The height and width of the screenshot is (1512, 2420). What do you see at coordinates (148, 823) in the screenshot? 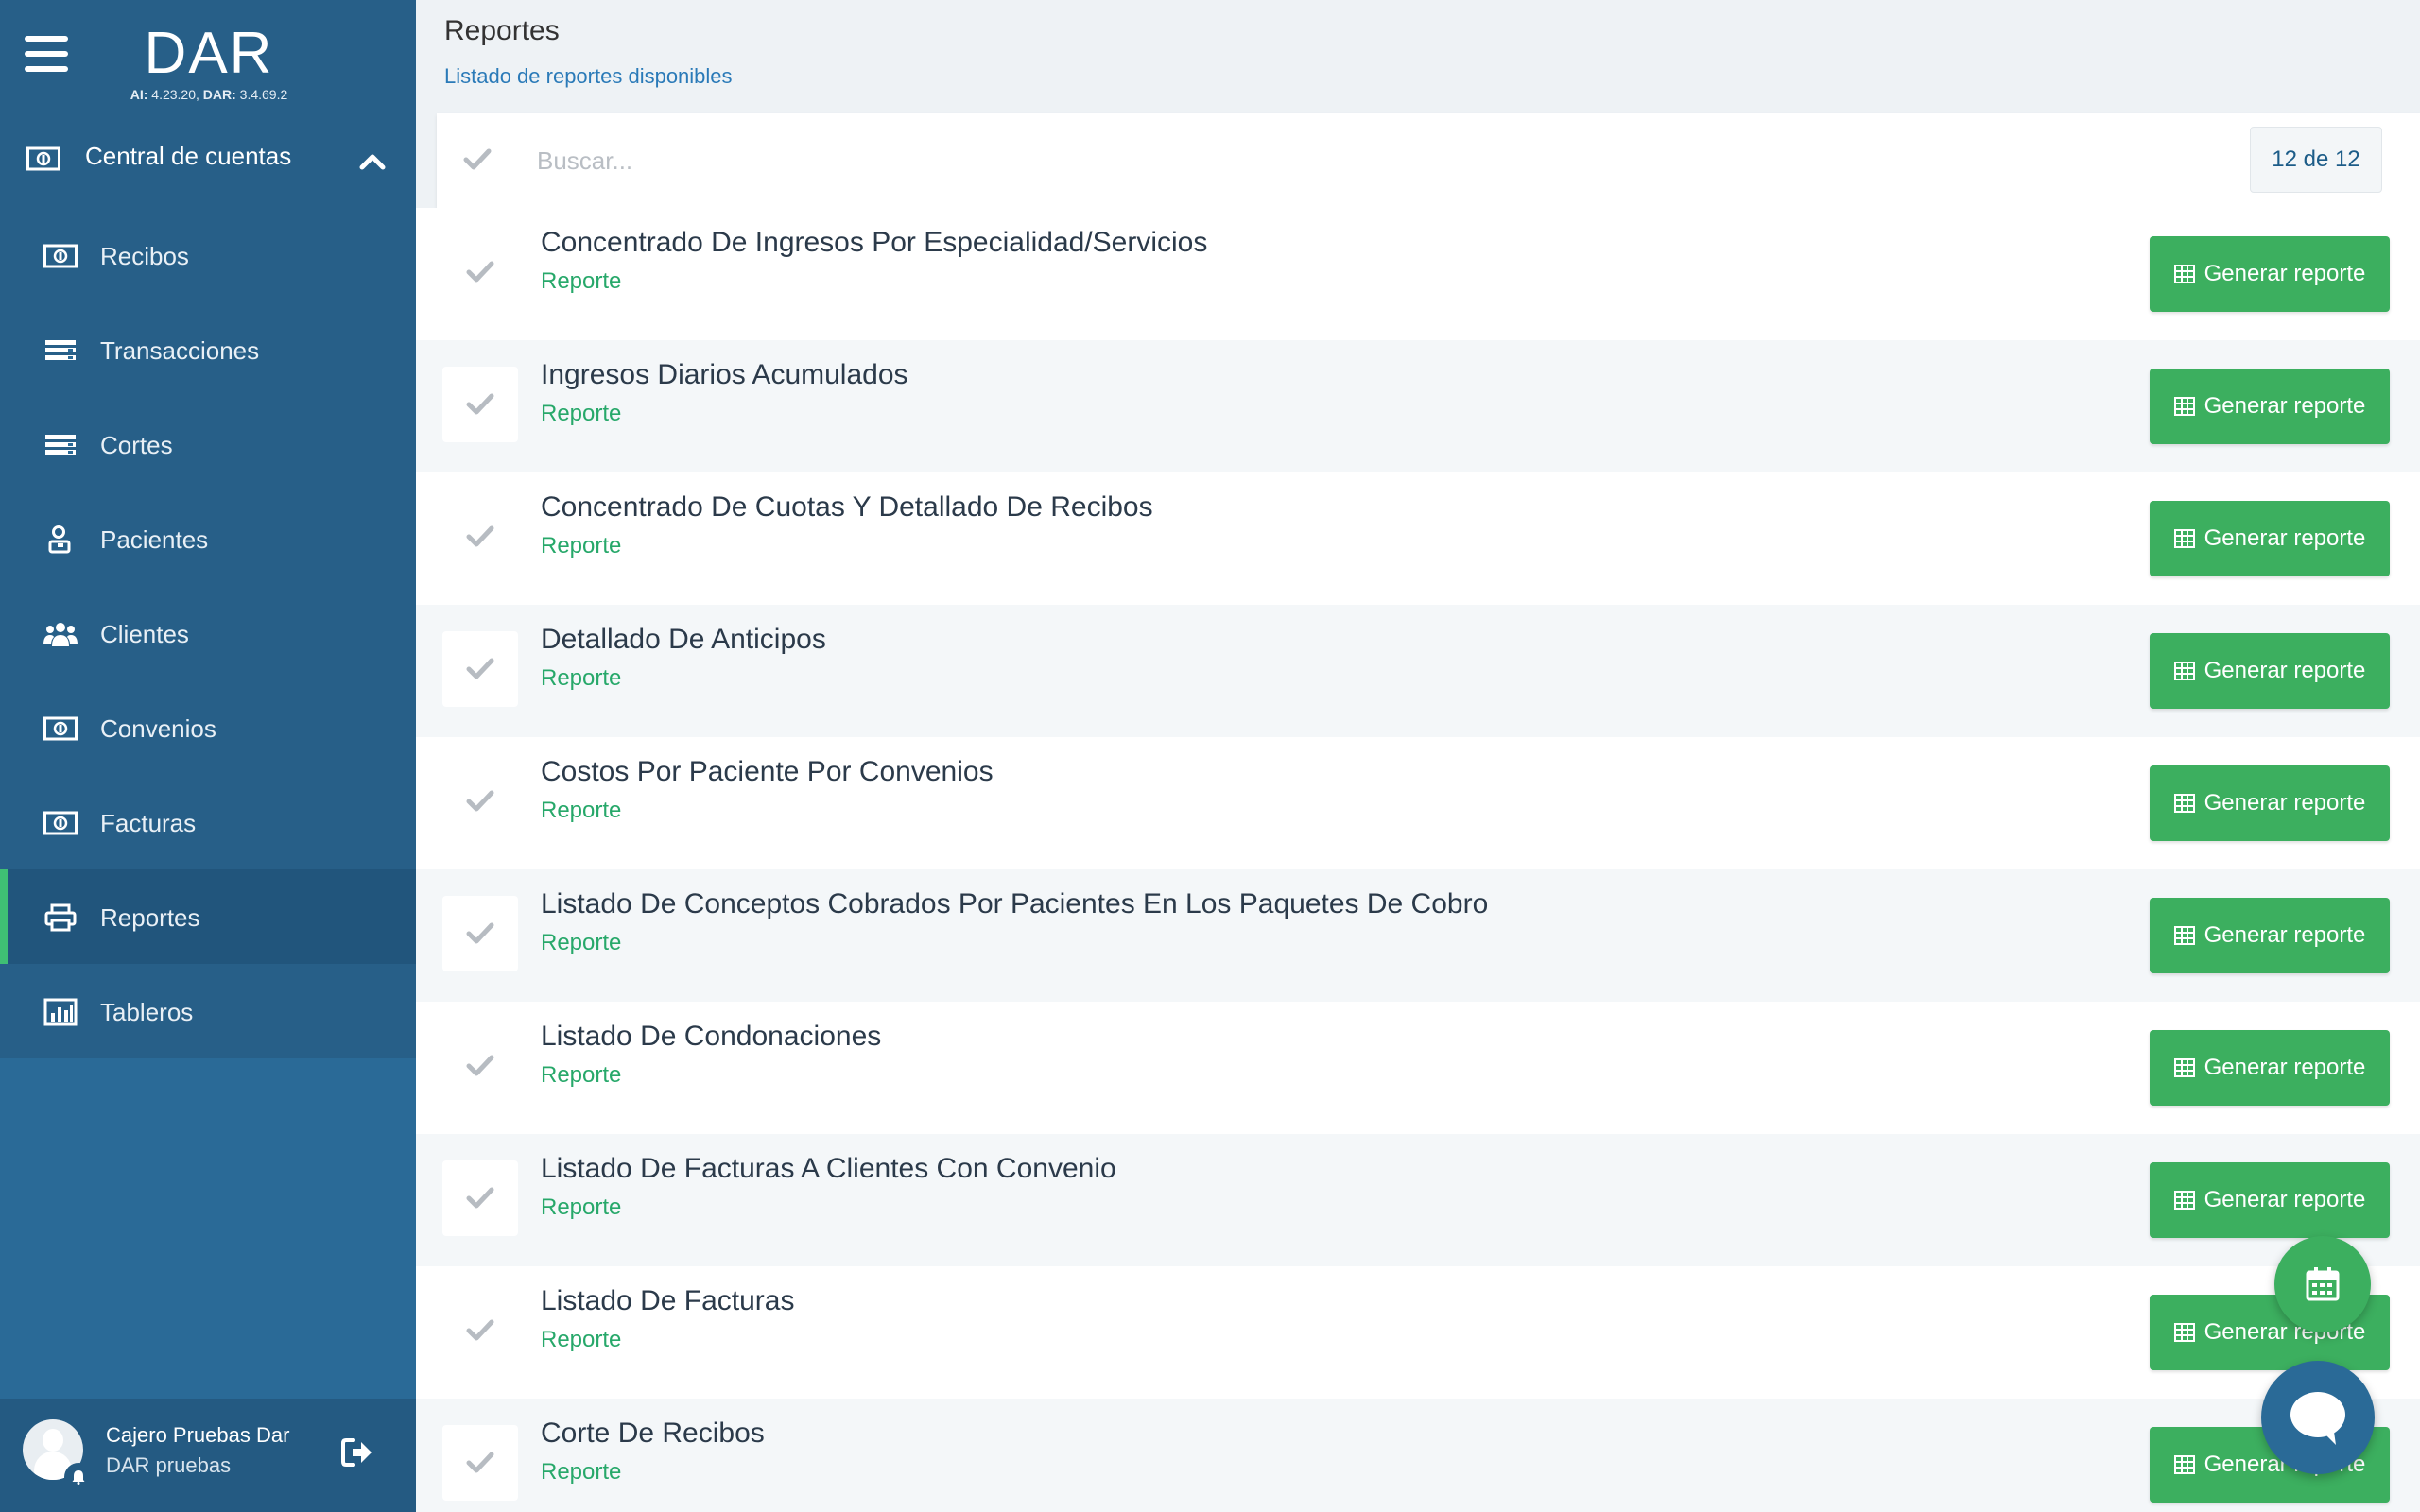
I see `sidebar-item-label: Facturas` at bounding box center [148, 823].